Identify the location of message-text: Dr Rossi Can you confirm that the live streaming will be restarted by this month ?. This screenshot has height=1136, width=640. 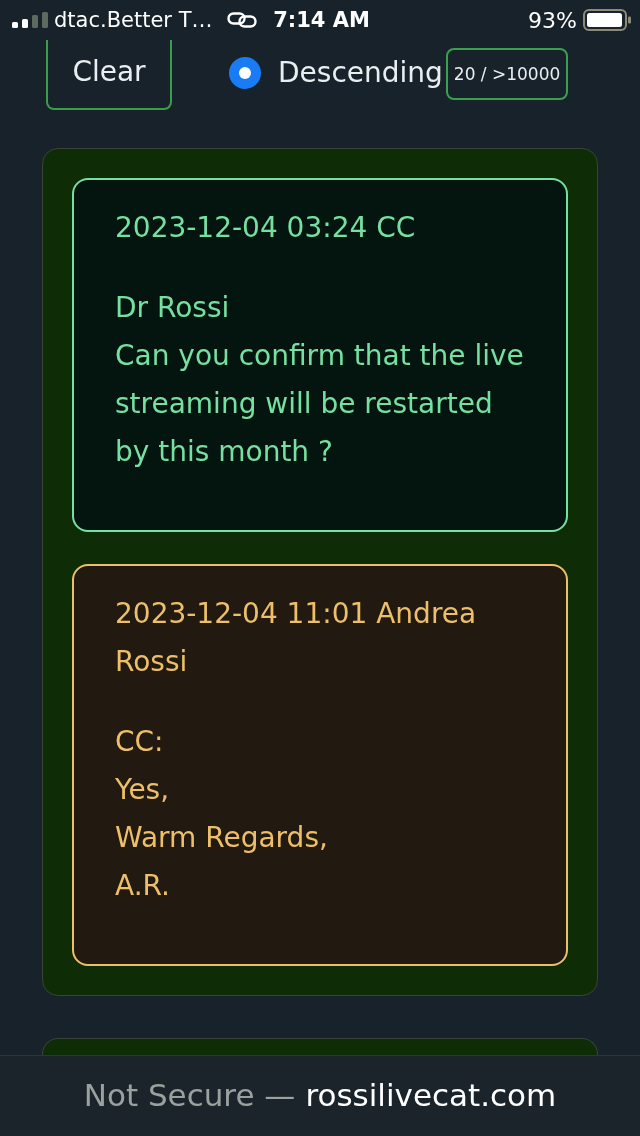
(320, 380).